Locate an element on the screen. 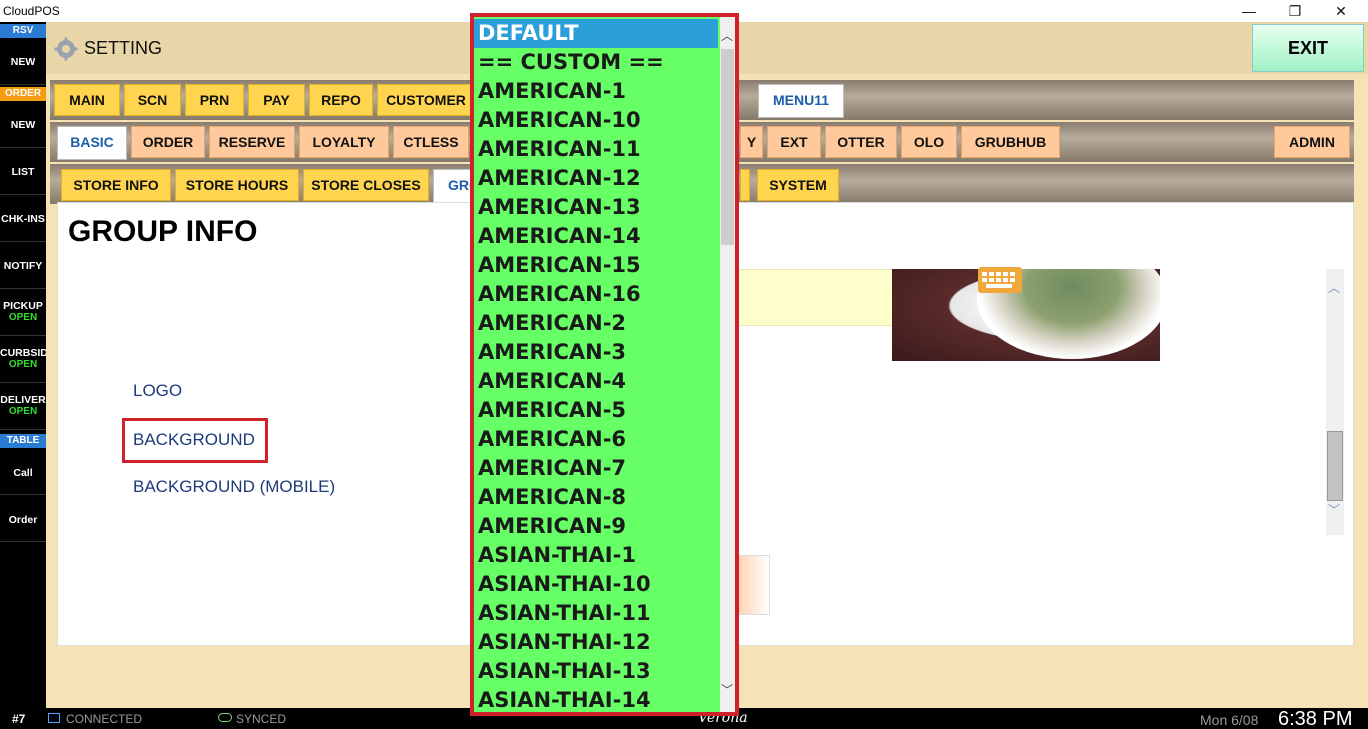 This screenshot has height=729, width=1368. tab-menu11: MENU11 is located at coordinates (801, 101).